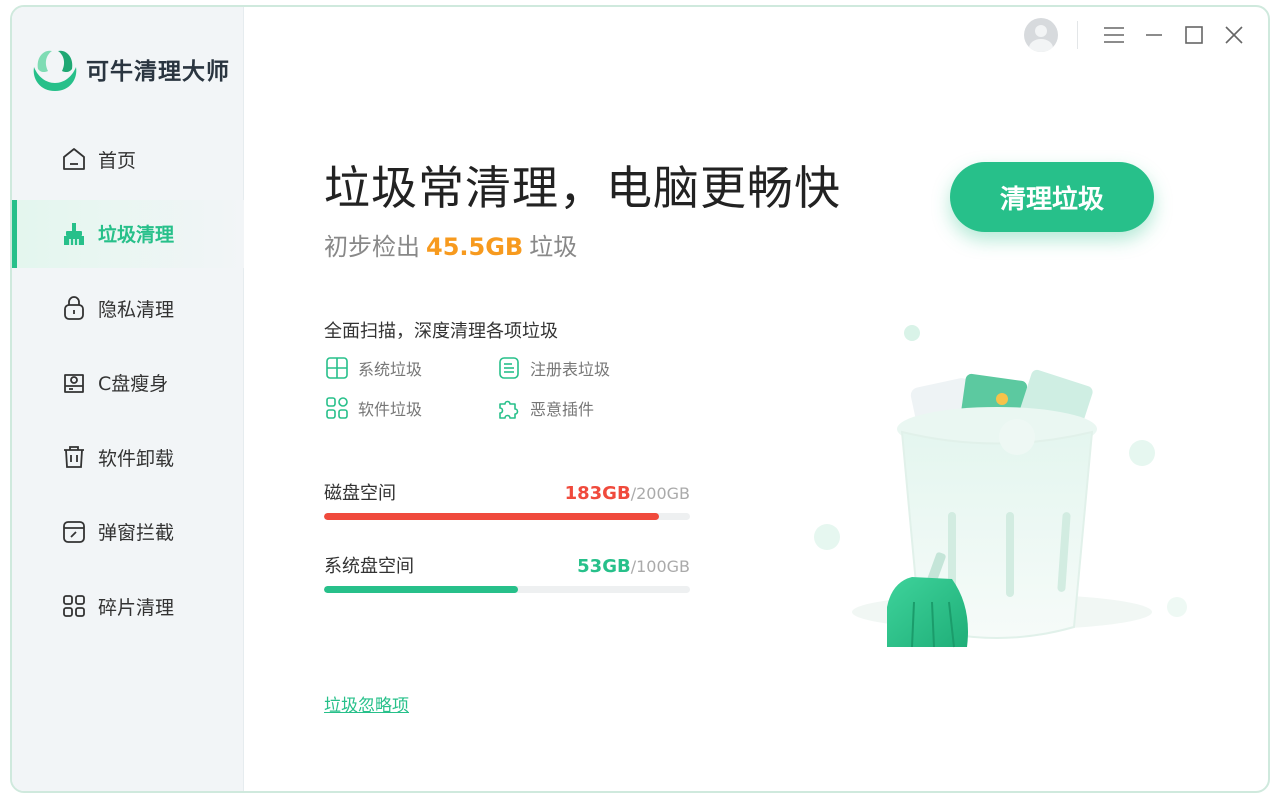  Describe the element at coordinates (1052, 197) in the screenshot. I see `clean-junk-button: 清理垃圾` at that location.